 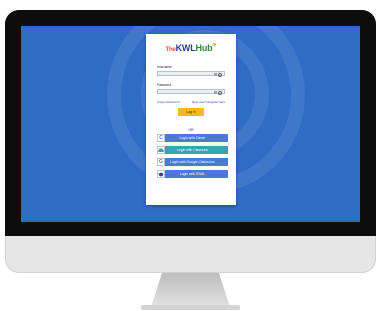 I want to click on login-classlink-button: Login with ClassLink, so click(x=192, y=150).